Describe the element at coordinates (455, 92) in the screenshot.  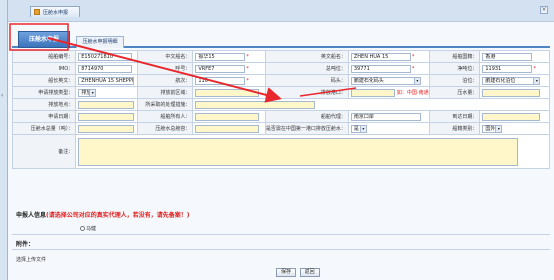
I see `water-qty-label: 压水量：` at that location.